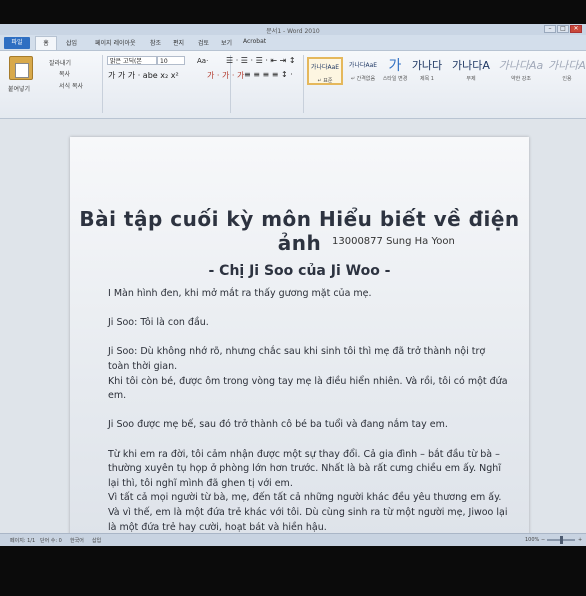 Image resolution: width=586 pixels, height=596 pixels. Describe the element at coordinates (46, 43) in the screenshot. I see `tab-home: 홈` at that location.